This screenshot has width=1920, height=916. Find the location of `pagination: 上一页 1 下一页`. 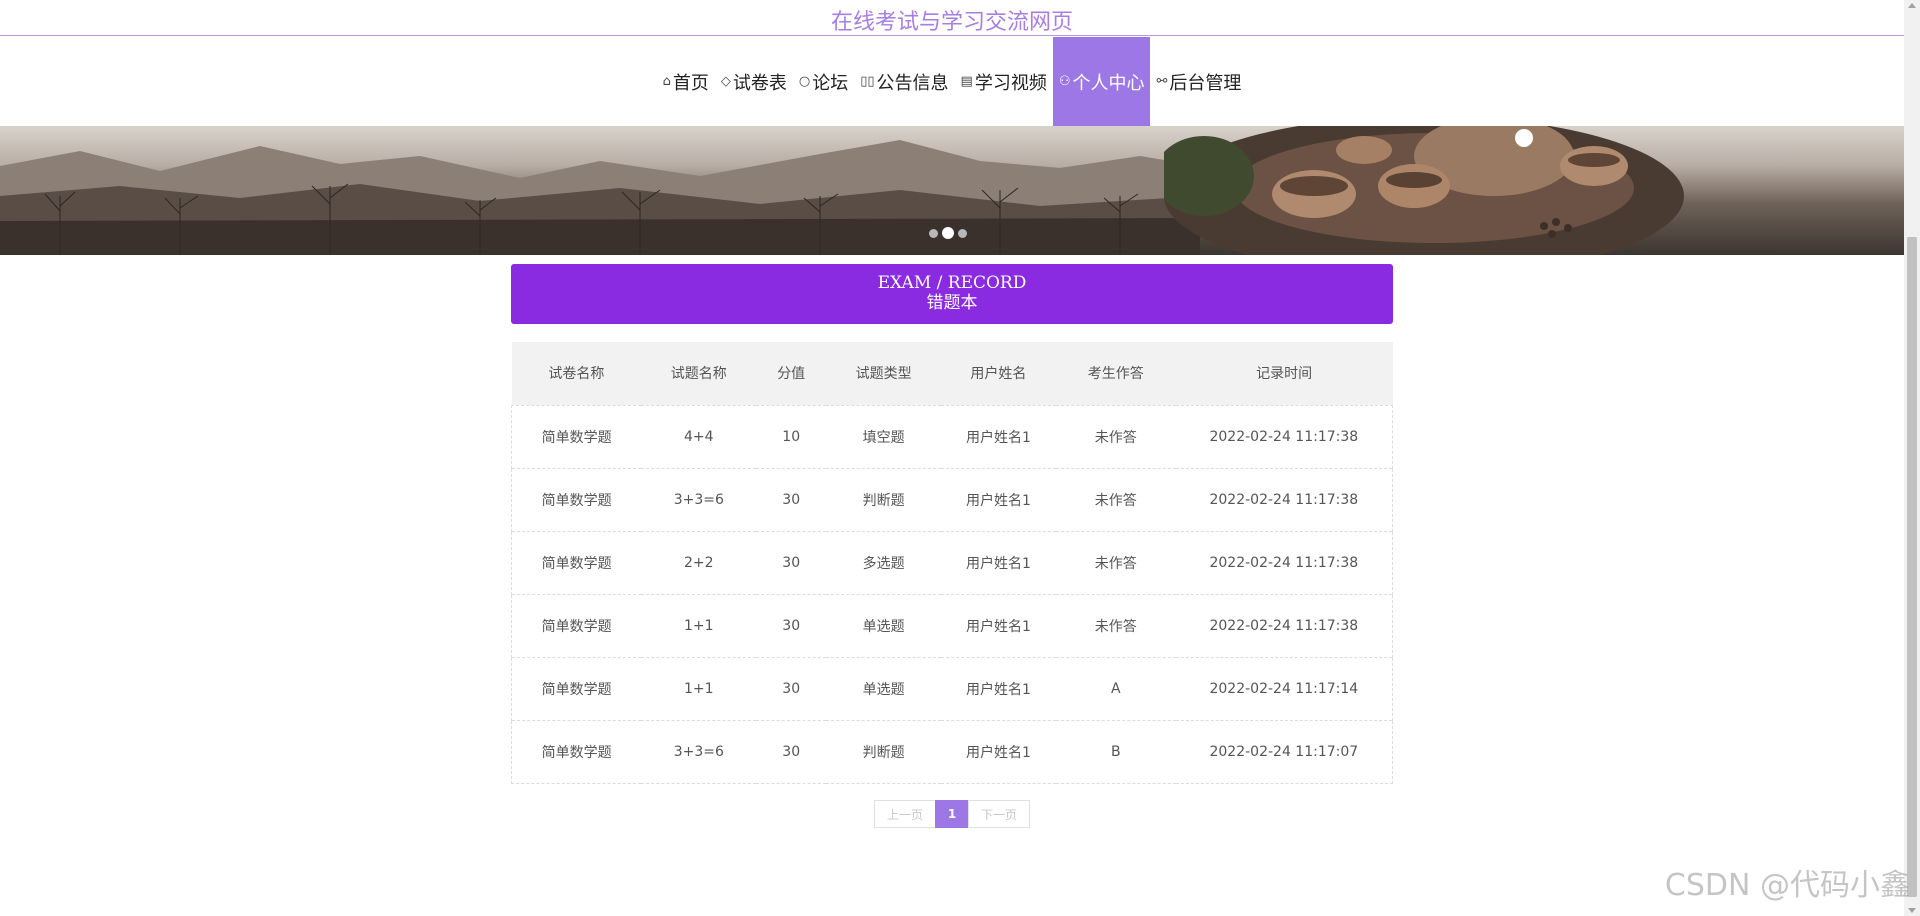

pagination: 上一页 1 下一页 is located at coordinates (952, 814).